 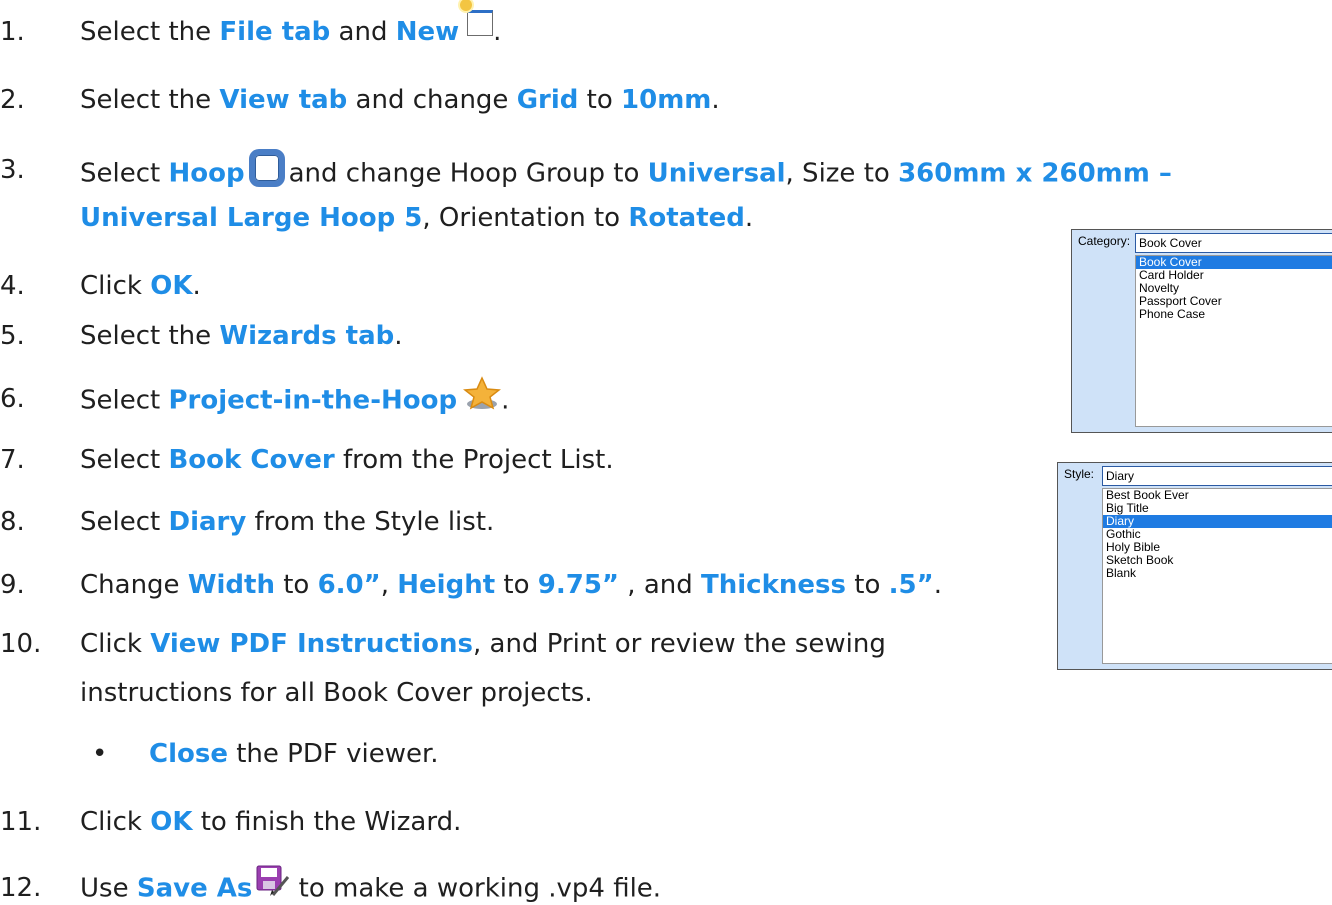 I want to click on step-text: Use Save As to make a working .vp4 file., so click(x=371, y=885).